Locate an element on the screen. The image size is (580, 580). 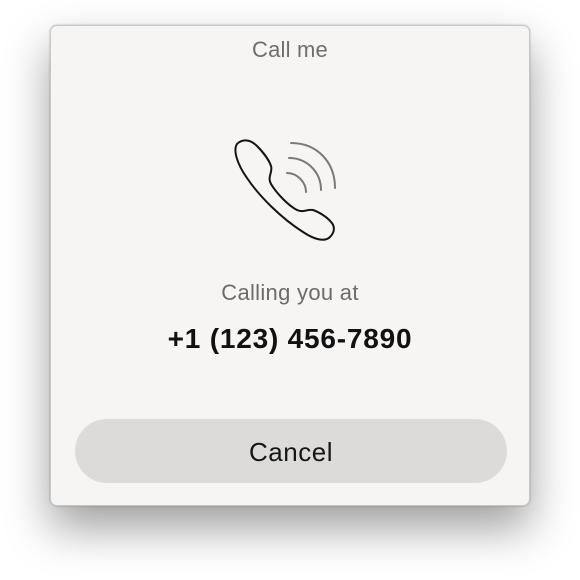
cancel-button: Cancel is located at coordinates (291, 451).